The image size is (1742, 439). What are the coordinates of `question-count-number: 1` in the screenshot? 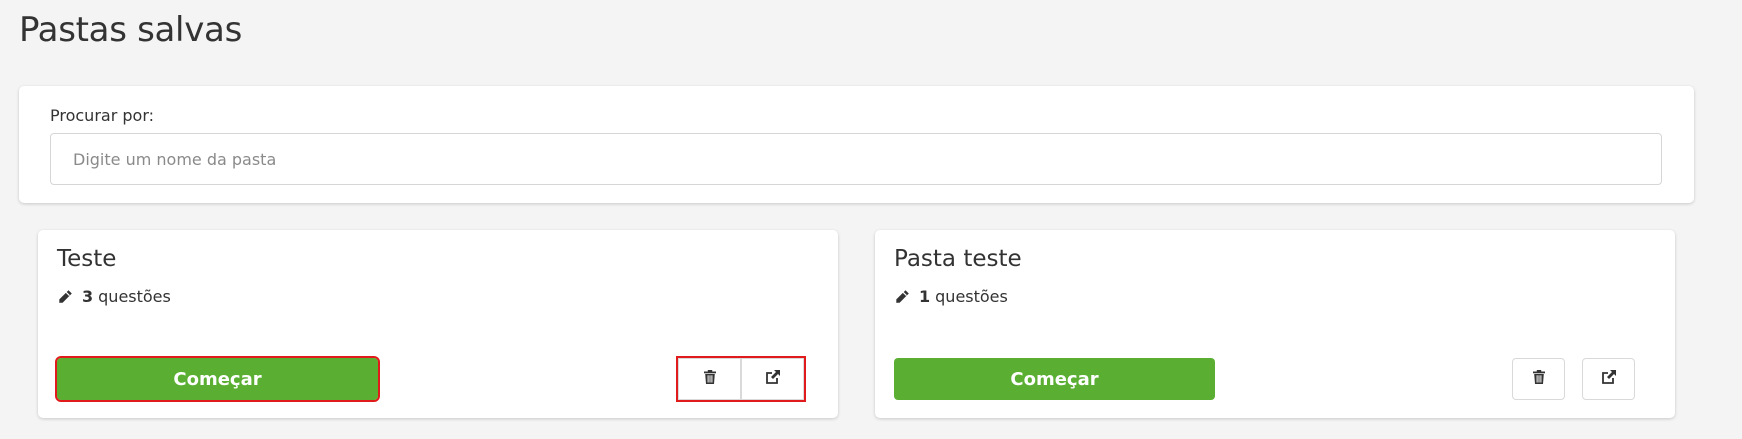 It's located at (925, 296).